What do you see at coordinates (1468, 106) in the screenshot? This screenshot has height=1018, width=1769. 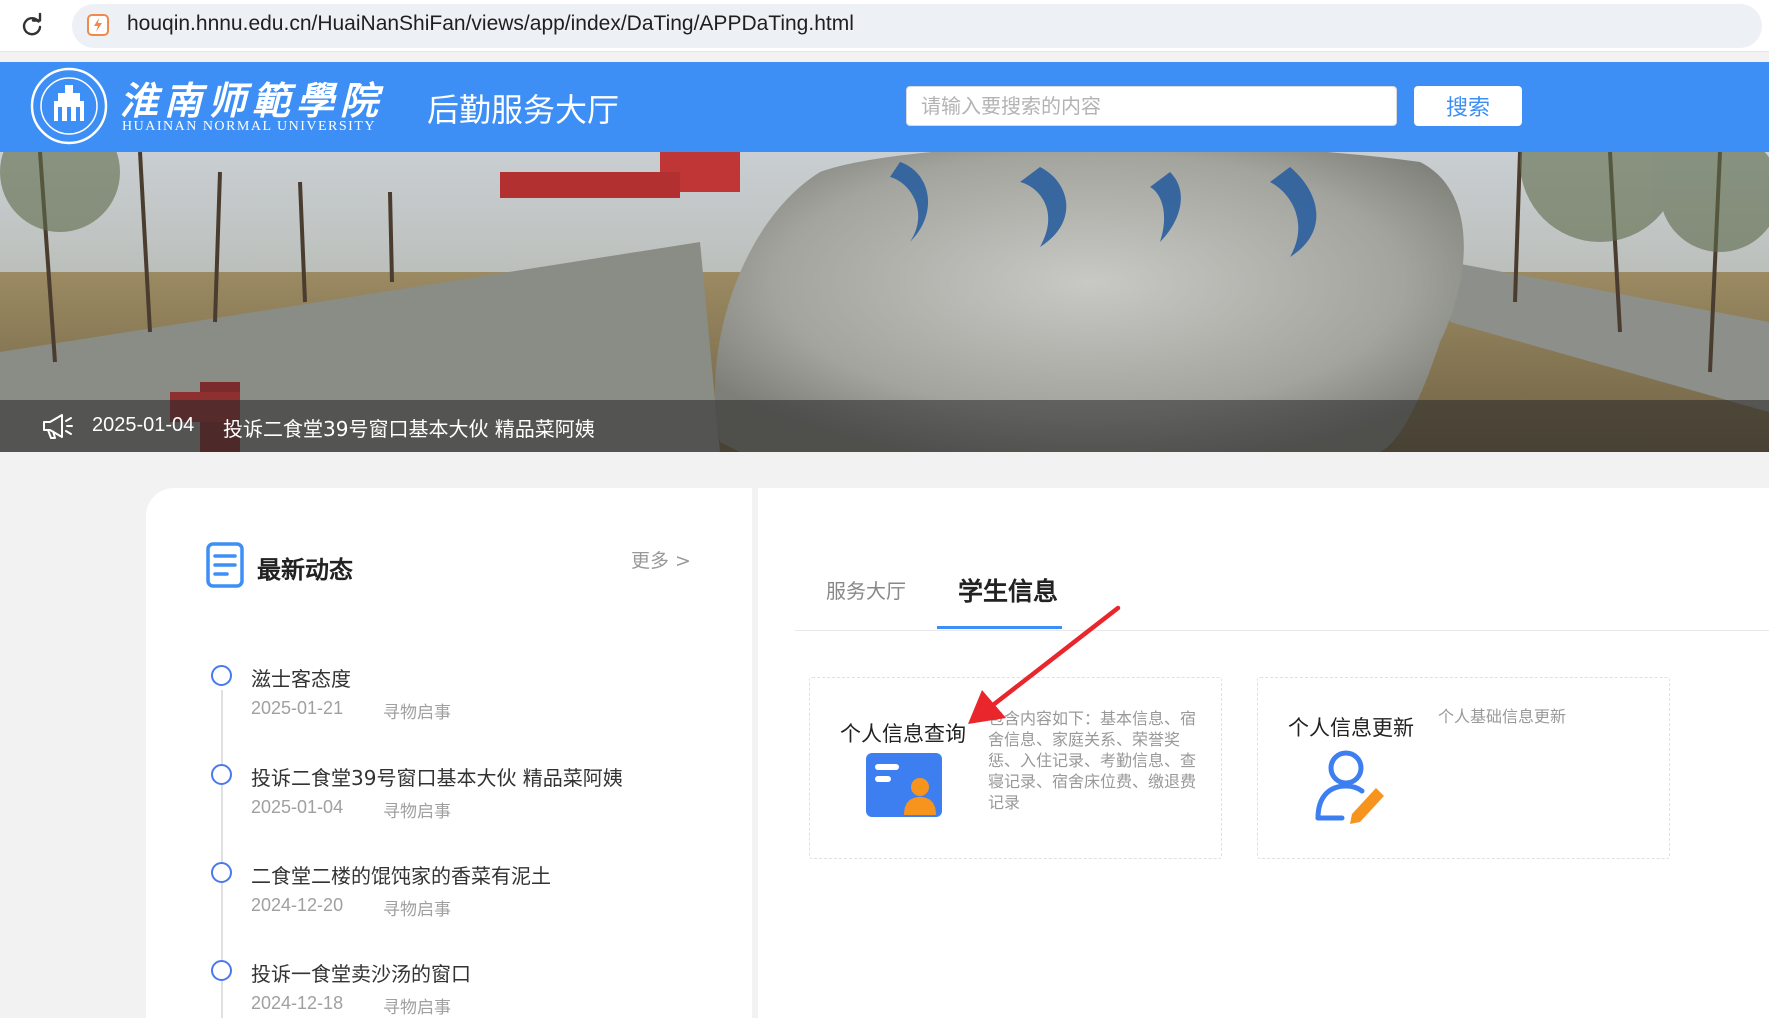 I see `search-button: 搜索` at bounding box center [1468, 106].